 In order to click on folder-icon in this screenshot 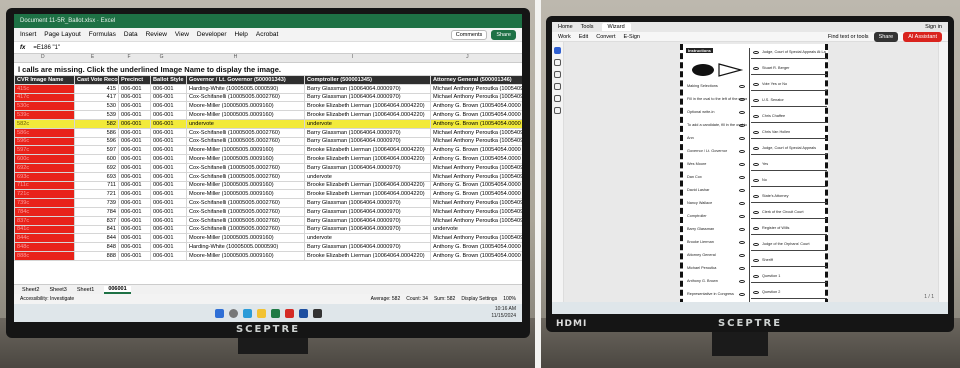, I will do `click(261, 313)`.